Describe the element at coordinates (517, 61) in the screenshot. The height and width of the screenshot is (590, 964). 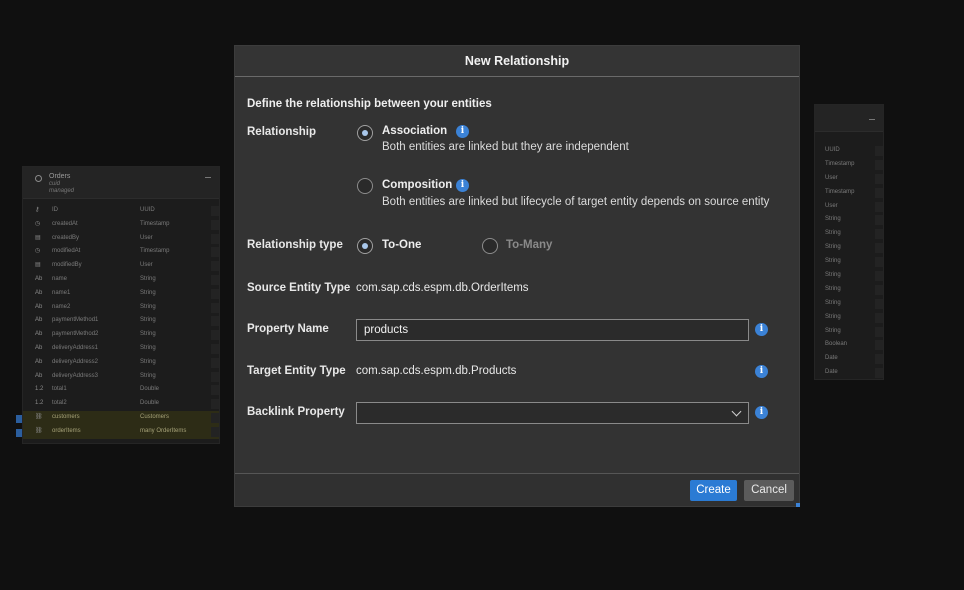
I see `dialog-title: New Relationship` at that location.